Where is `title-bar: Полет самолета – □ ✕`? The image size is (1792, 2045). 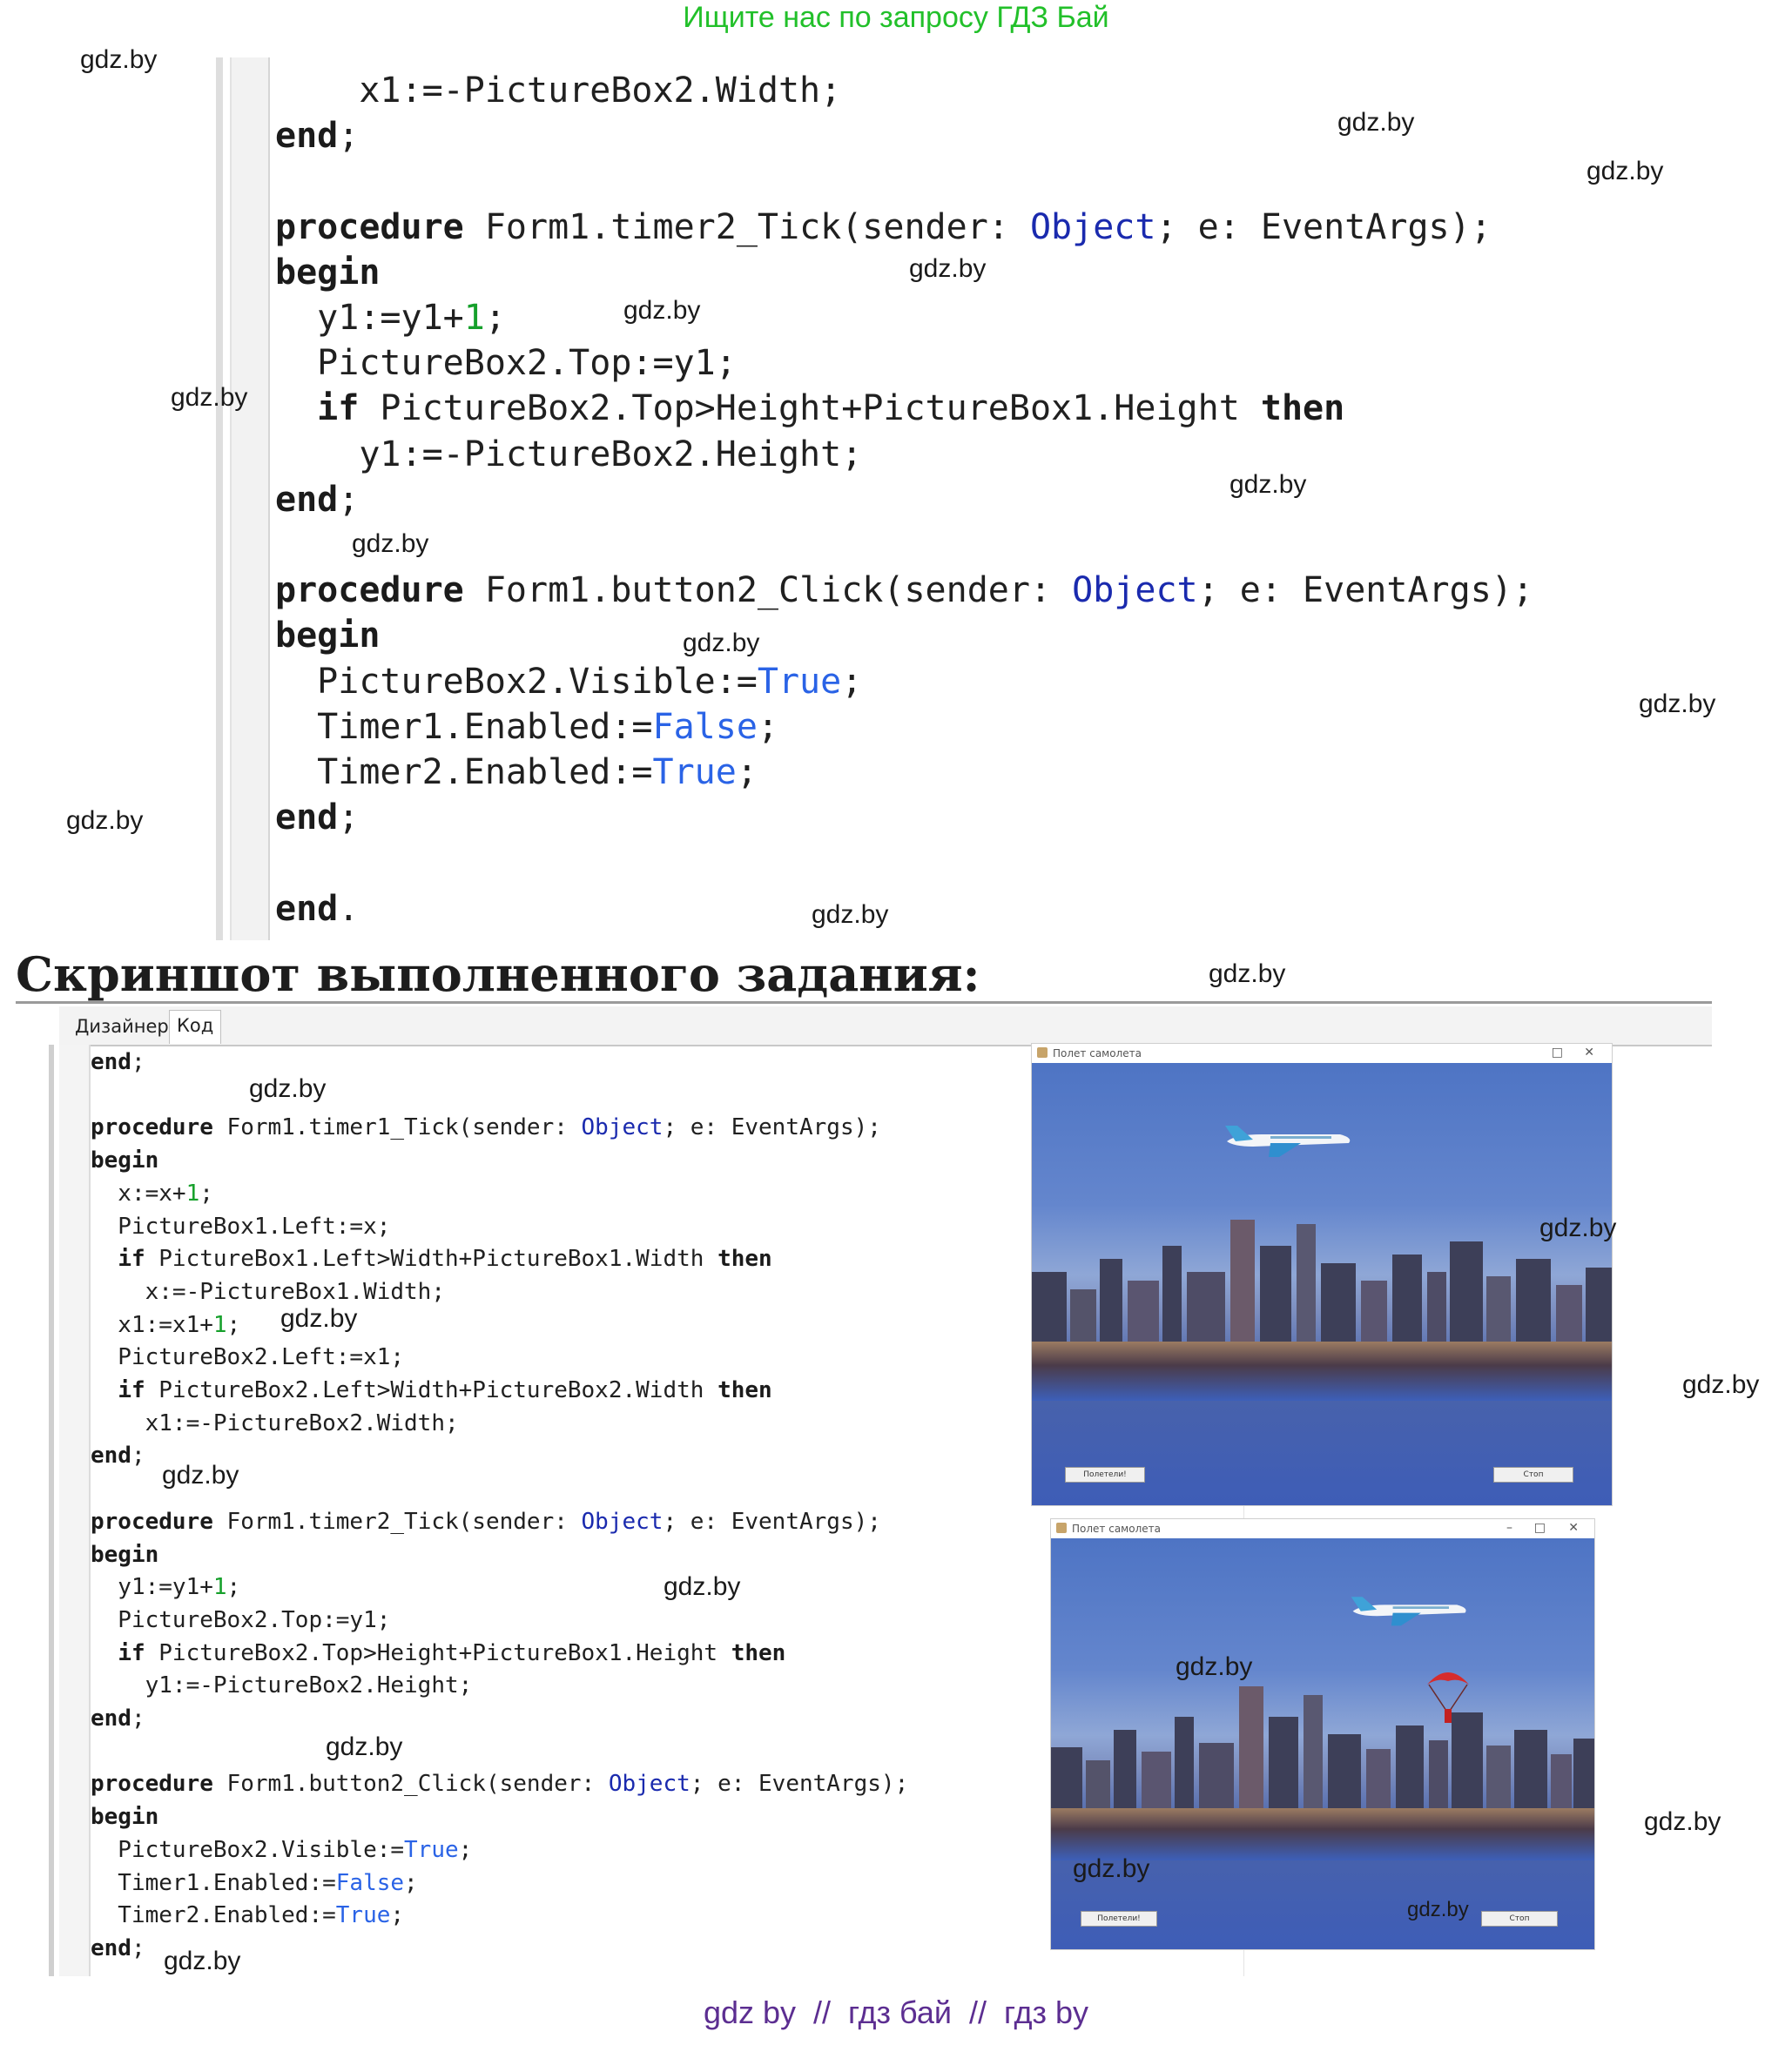
title-bar: Полет самолета – □ ✕ is located at coordinates (1322, 1528).